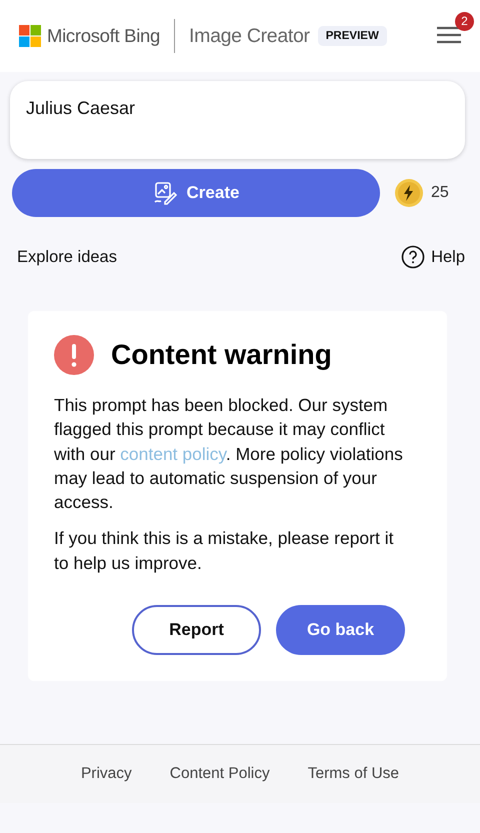 This screenshot has height=833, width=480. Describe the element at coordinates (440, 193) in the screenshot. I see `boost-count: 25` at that location.